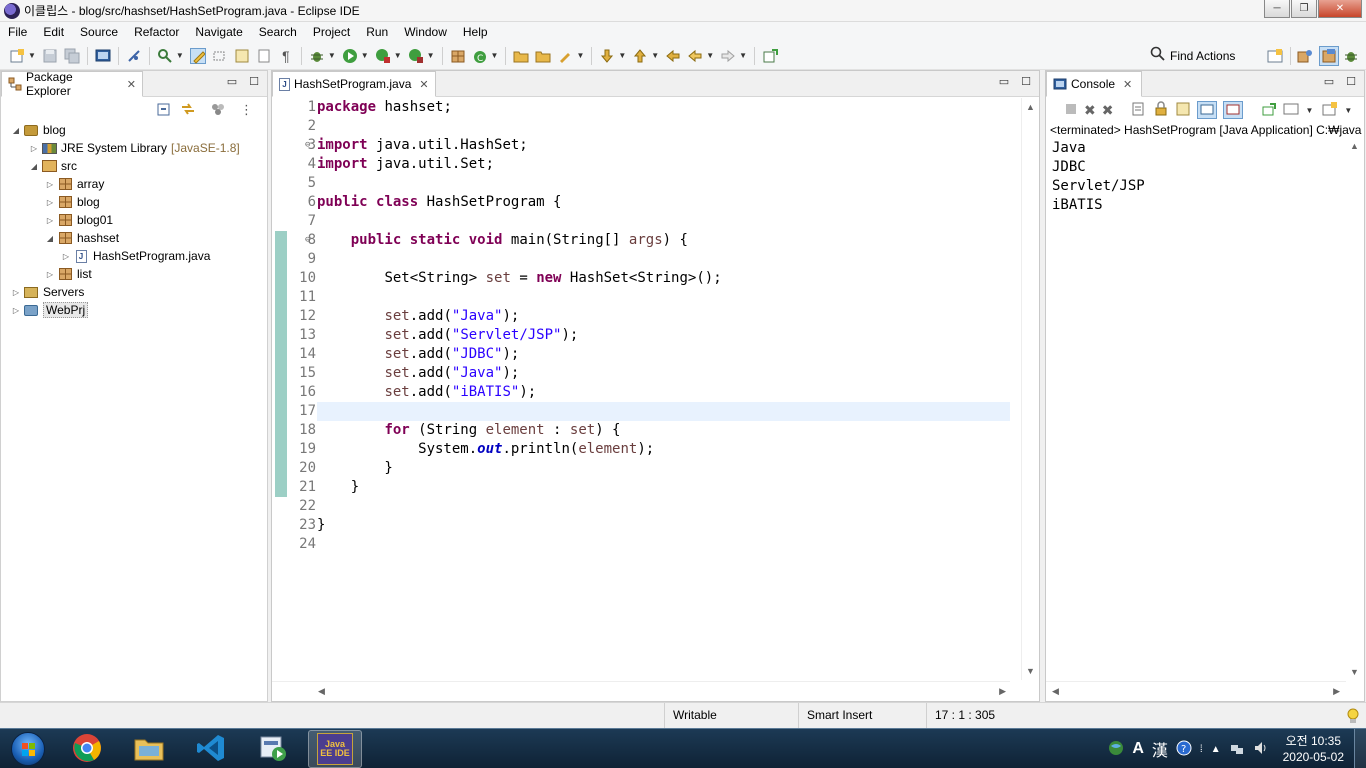  Describe the element at coordinates (641, 691) in the screenshot. I see `editor-horizontal-scrollbar: ◀ ▶` at that location.